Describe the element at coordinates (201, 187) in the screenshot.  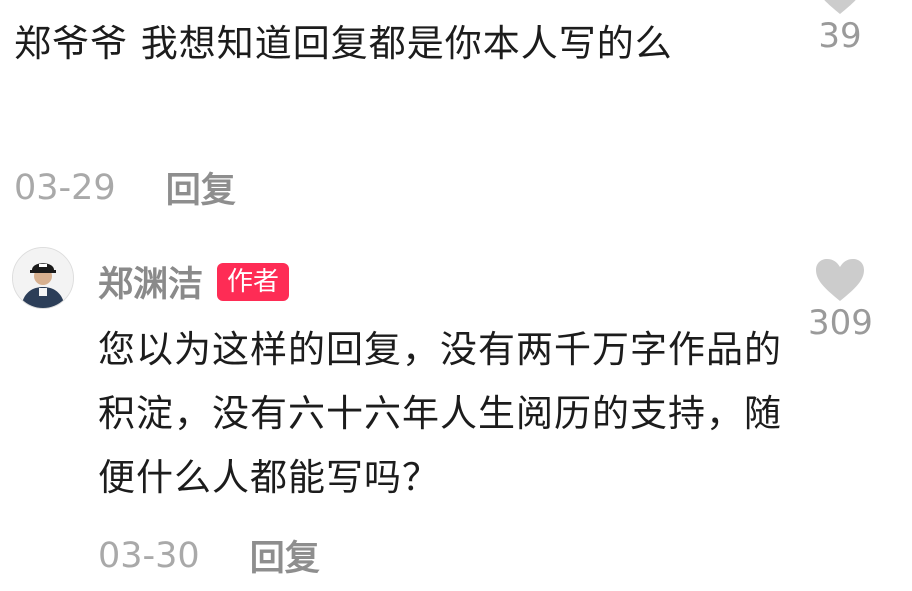
I see `top-comment-reply-button: 回复` at that location.